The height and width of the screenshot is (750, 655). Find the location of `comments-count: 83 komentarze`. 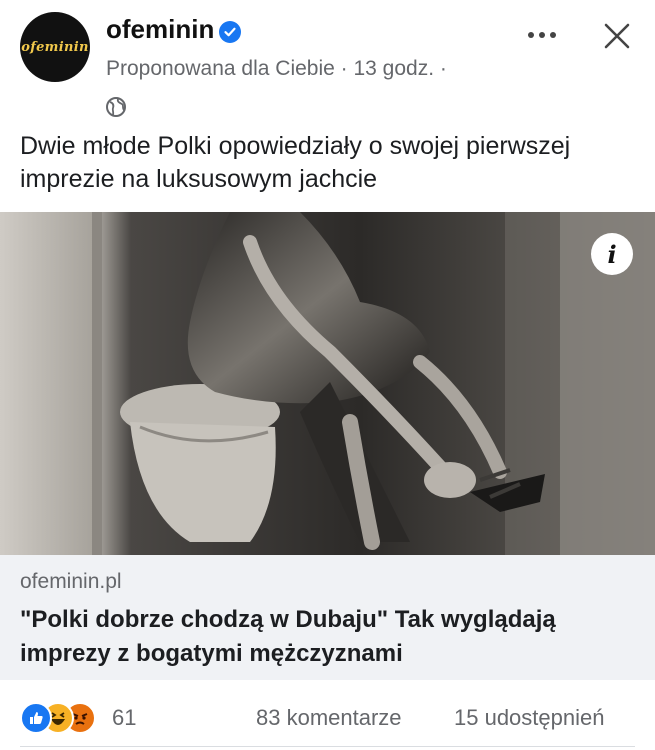

comments-count: 83 komentarze is located at coordinates (329, 718).